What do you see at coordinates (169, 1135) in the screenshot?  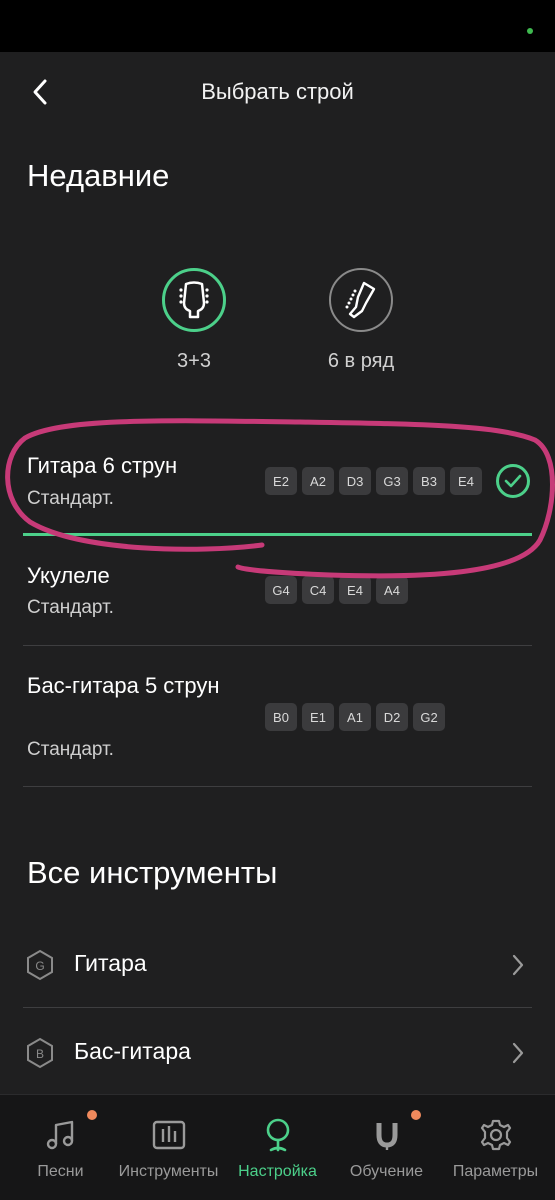 I see `equalizer-icon` at bounding box center [169, 1135].